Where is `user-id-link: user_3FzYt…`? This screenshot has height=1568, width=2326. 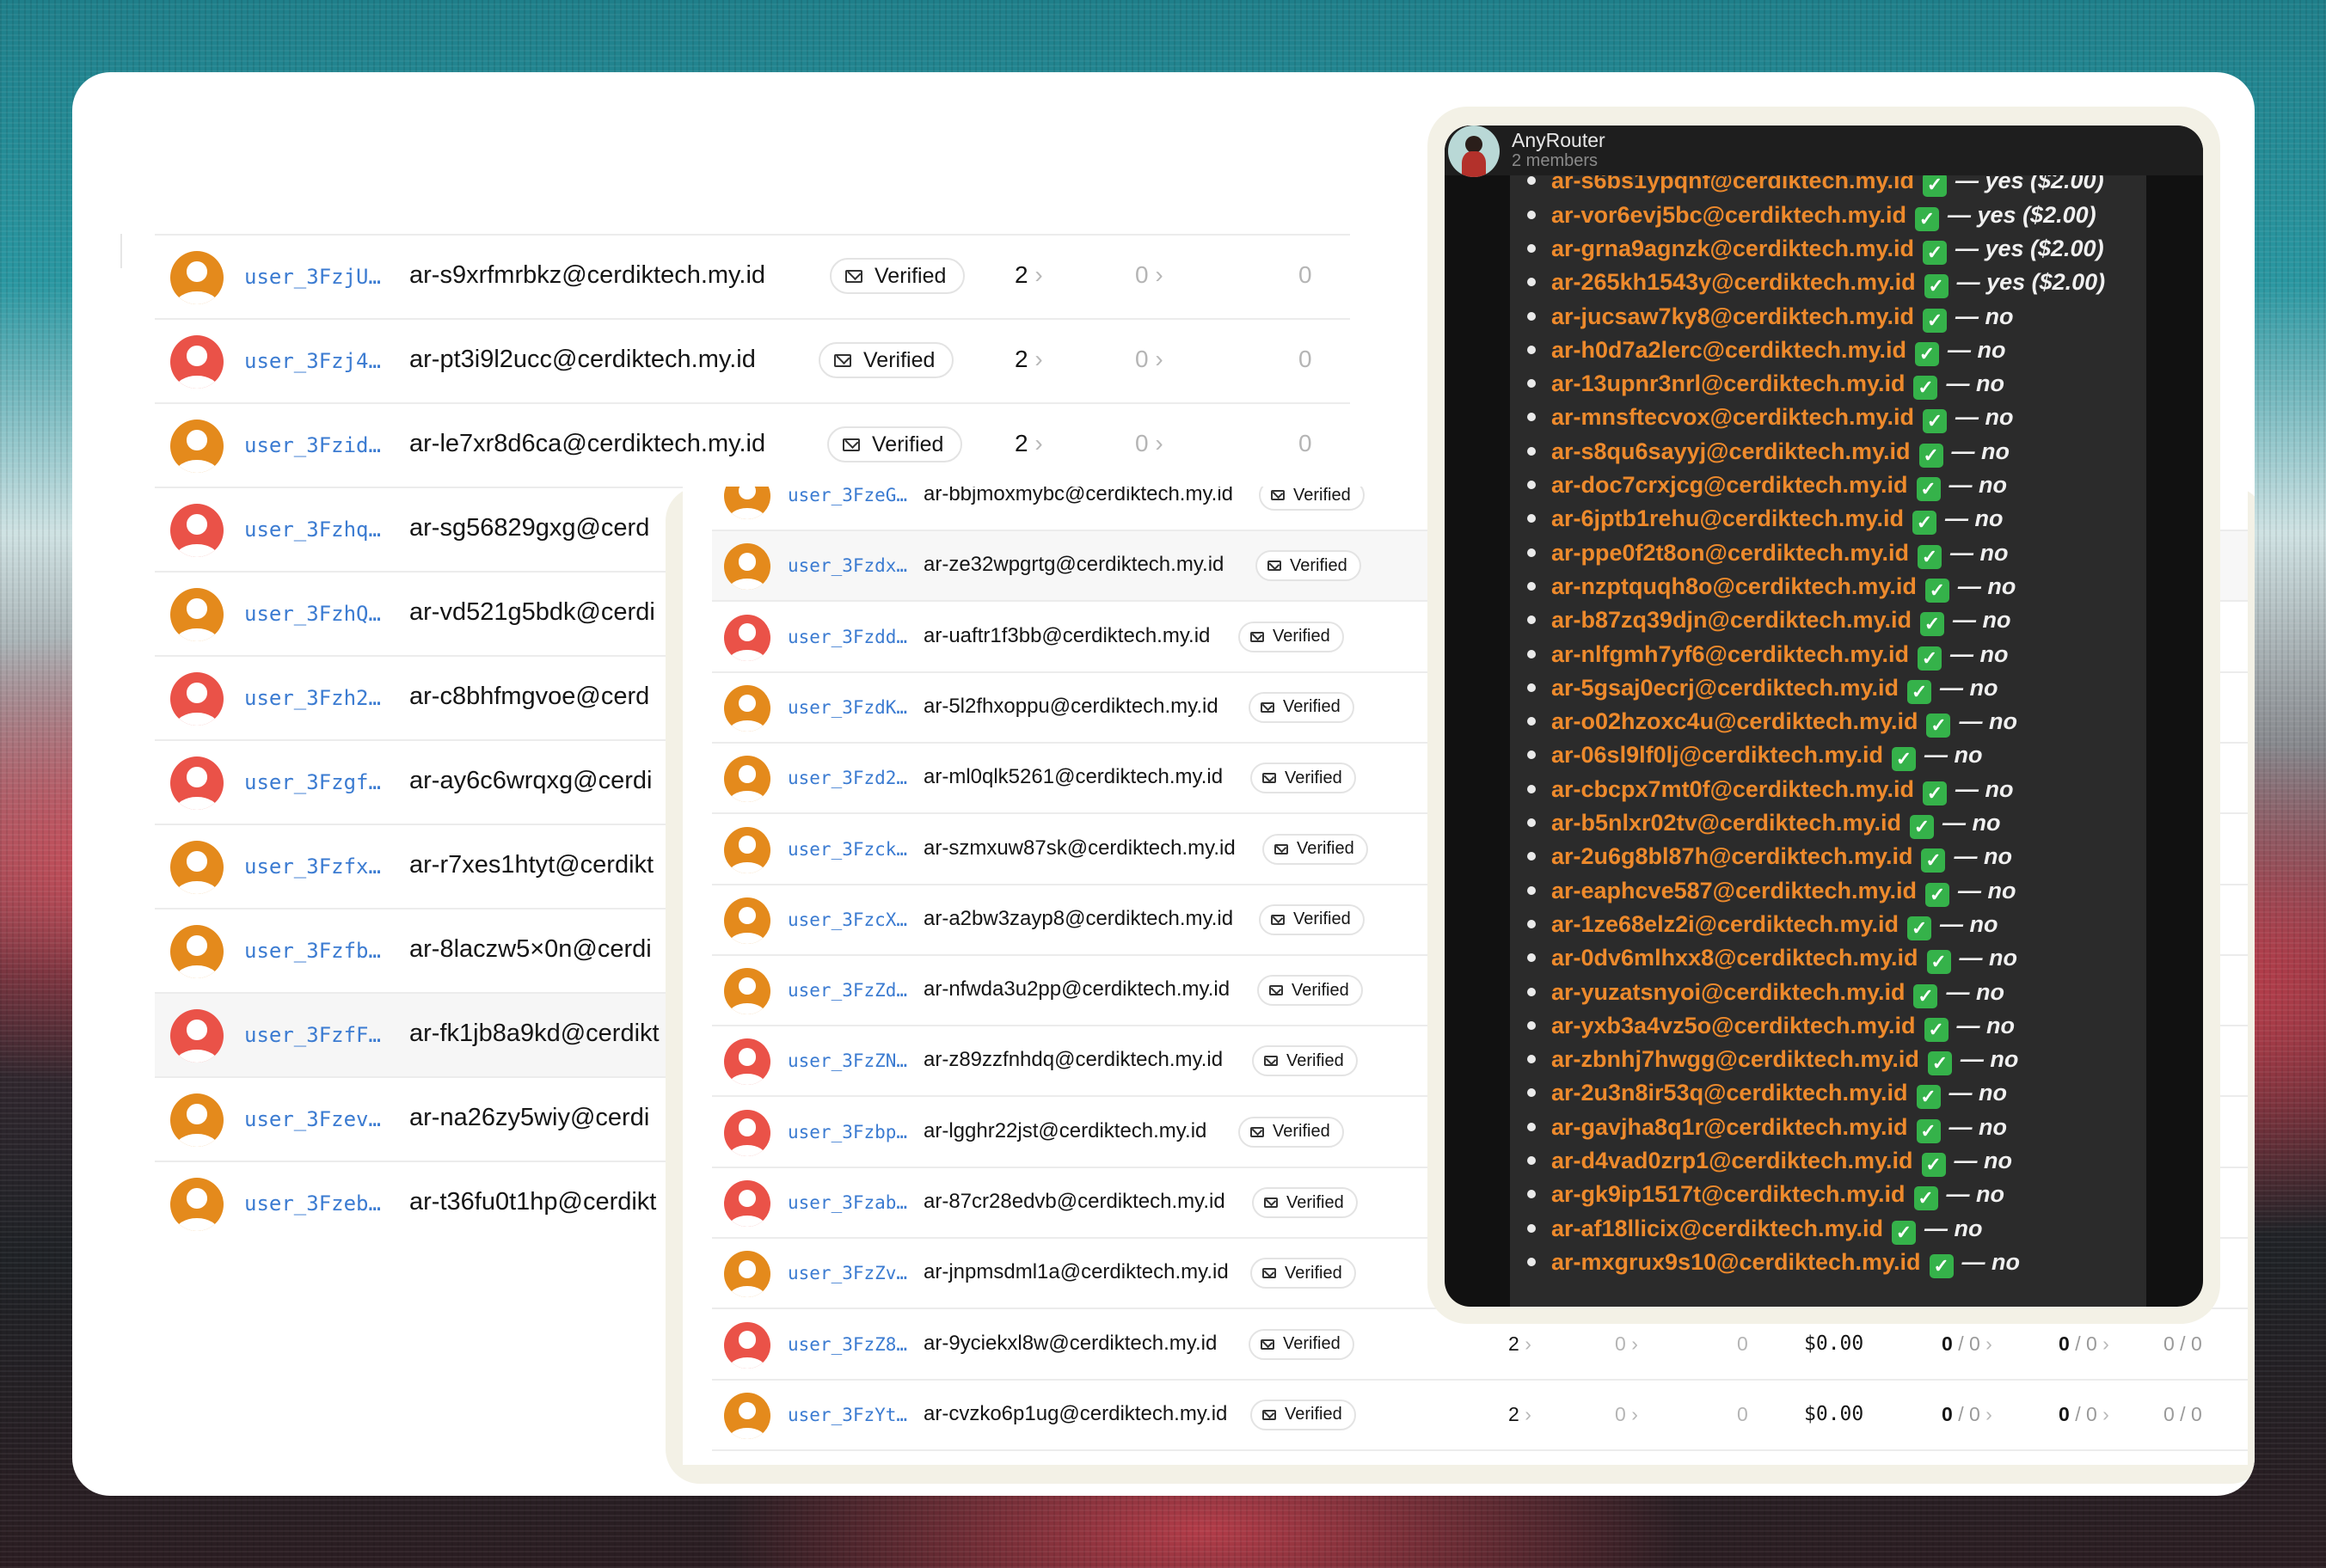 user-id-link: user_3FzYt… is located at coordinates (847, 1415).